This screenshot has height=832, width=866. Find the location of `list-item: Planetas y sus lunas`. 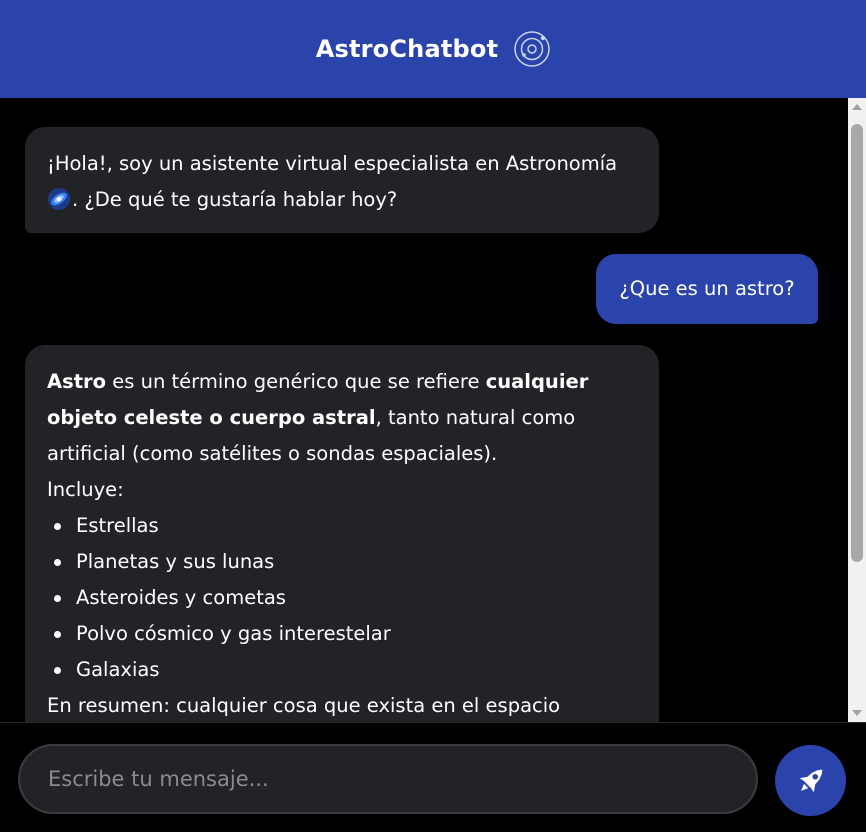

list-item: Planetas y sus lunas is located at coordinates (342, 562).